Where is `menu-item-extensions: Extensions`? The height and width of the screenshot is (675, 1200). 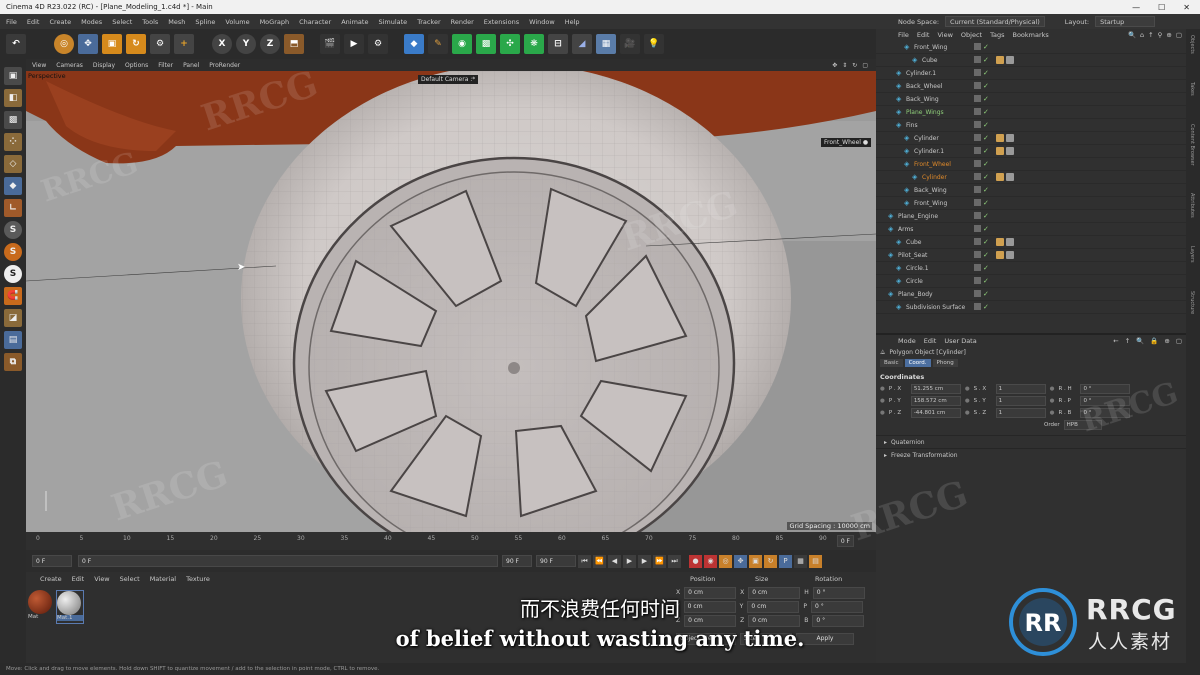 menu-item-extensions: Extensions is located at coordinates (501, 22).